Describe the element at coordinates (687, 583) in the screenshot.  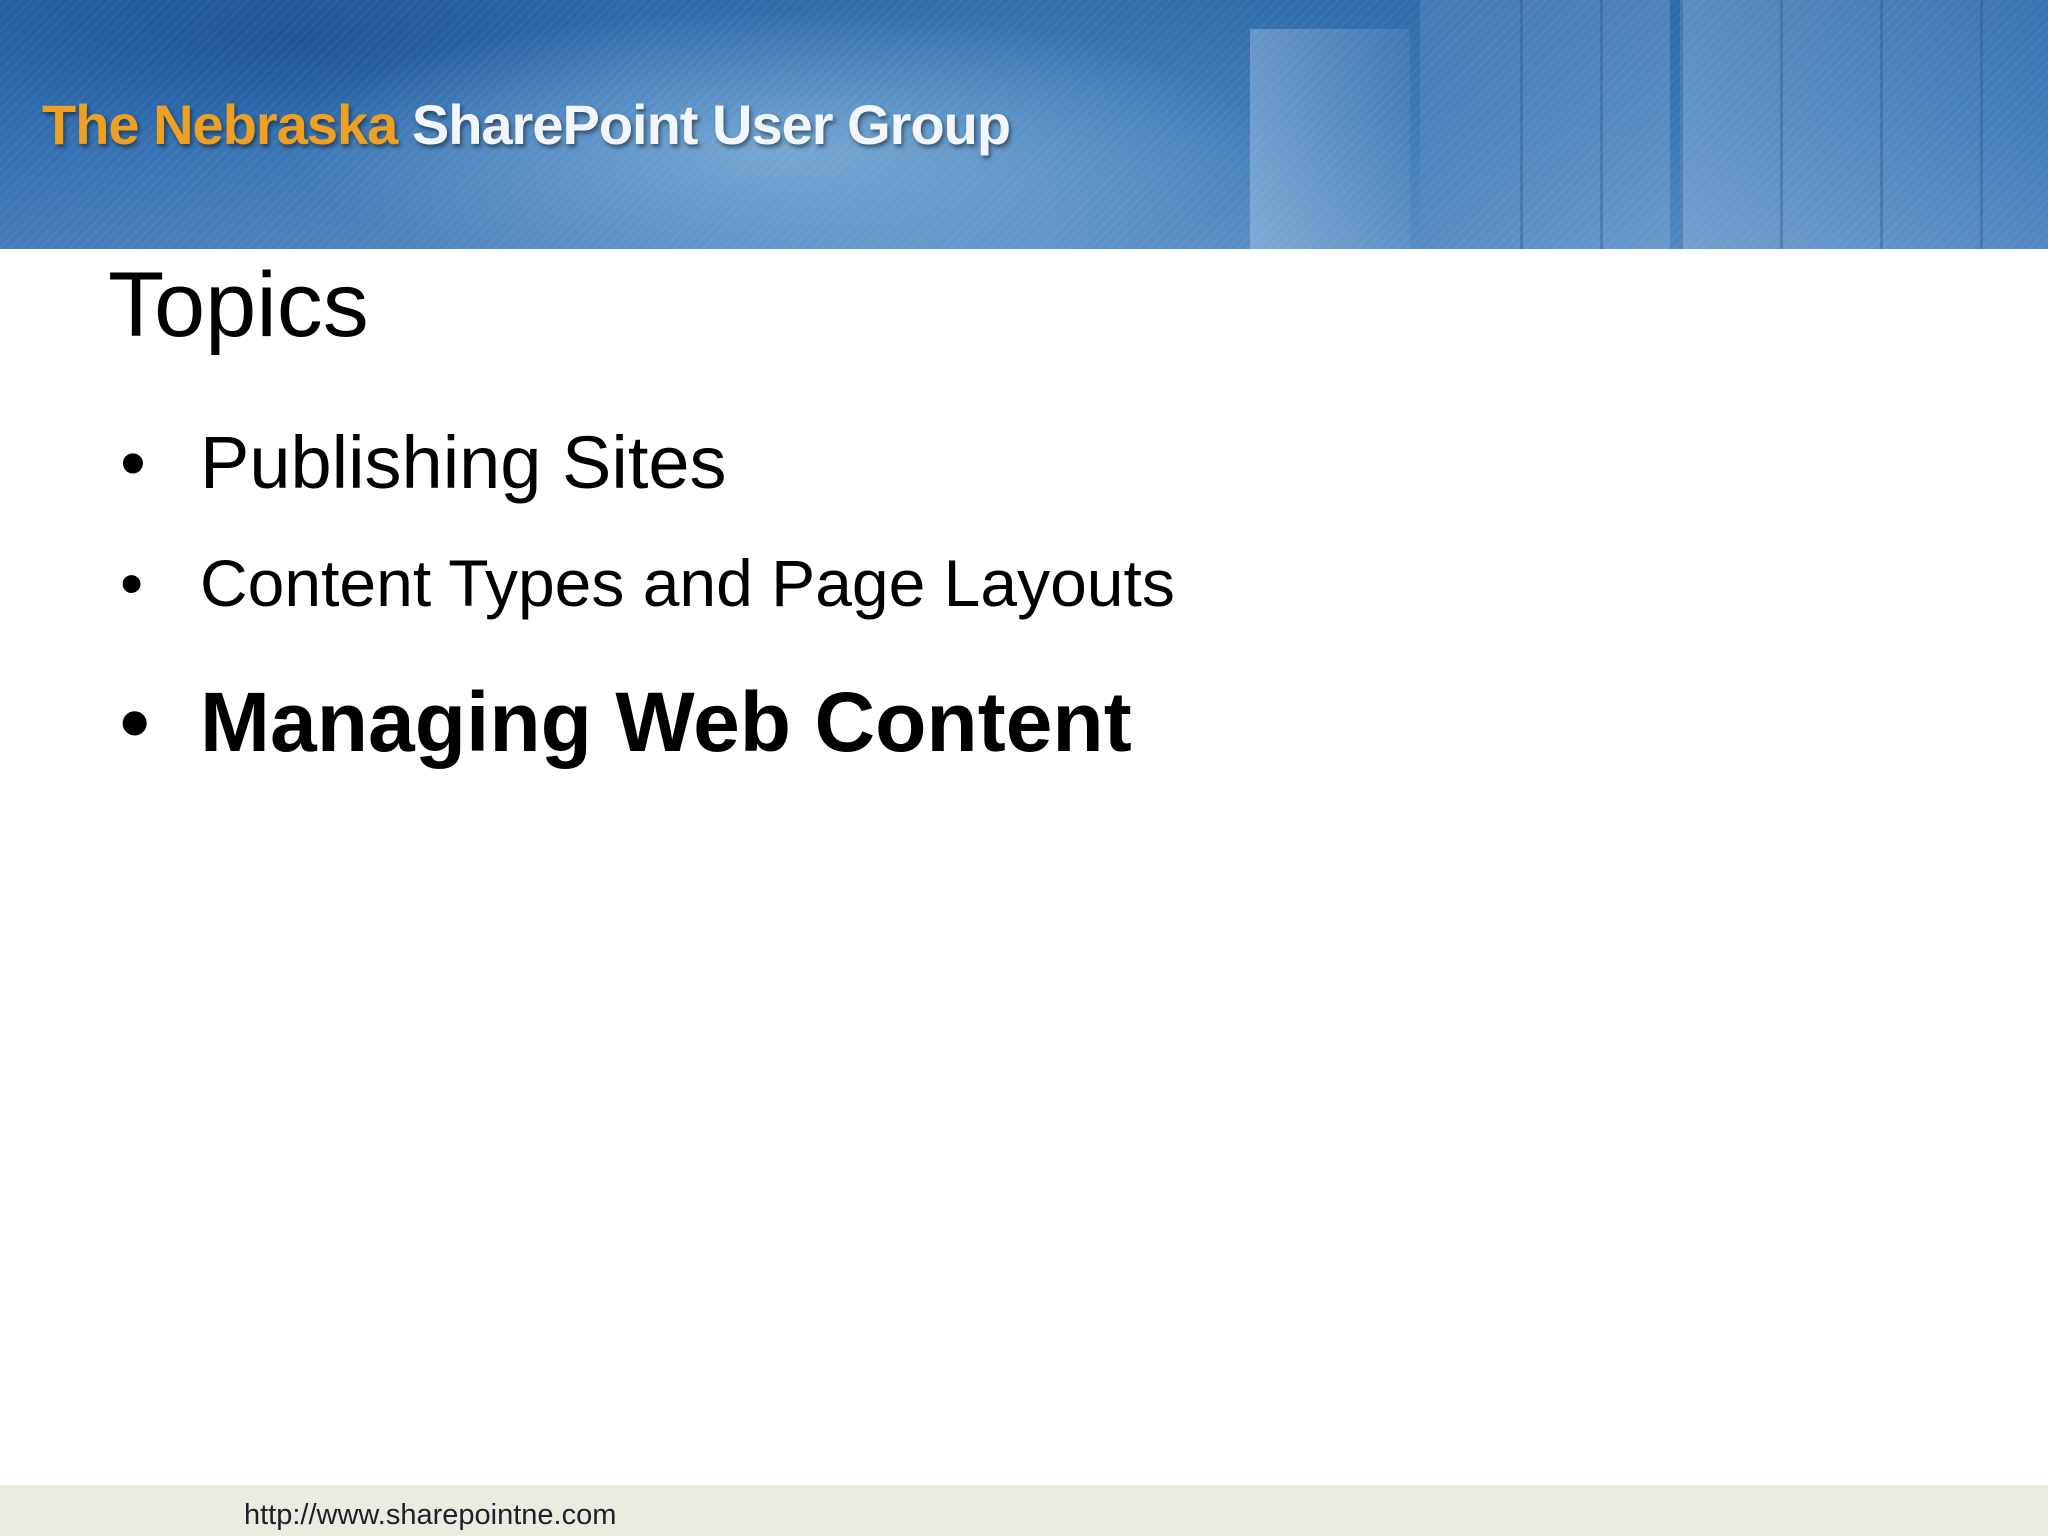
I see `bullet-text: Content Types and Page Layouts` at that location.